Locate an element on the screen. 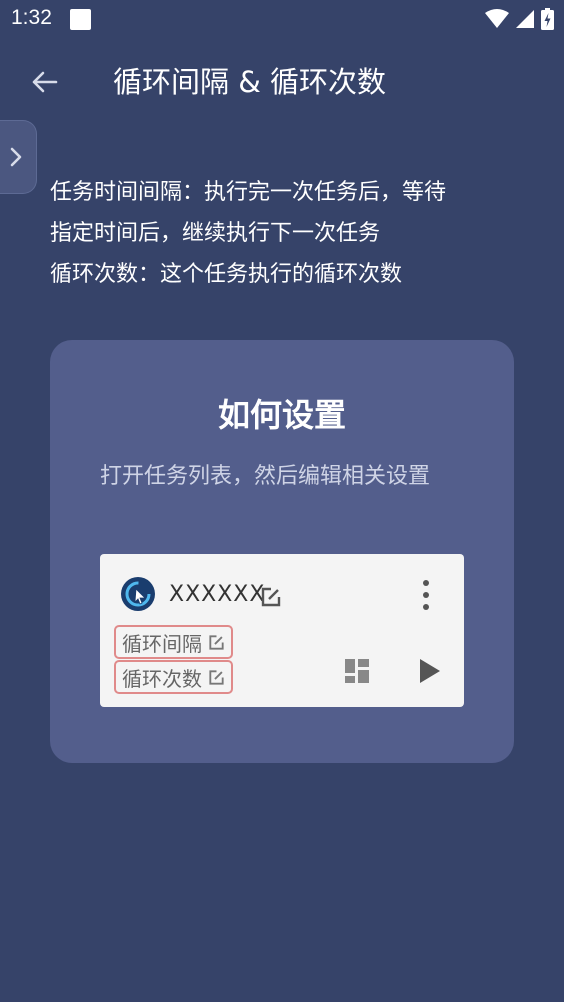  loop-count-field: 循环次数 is located at coordinates (173, 677).